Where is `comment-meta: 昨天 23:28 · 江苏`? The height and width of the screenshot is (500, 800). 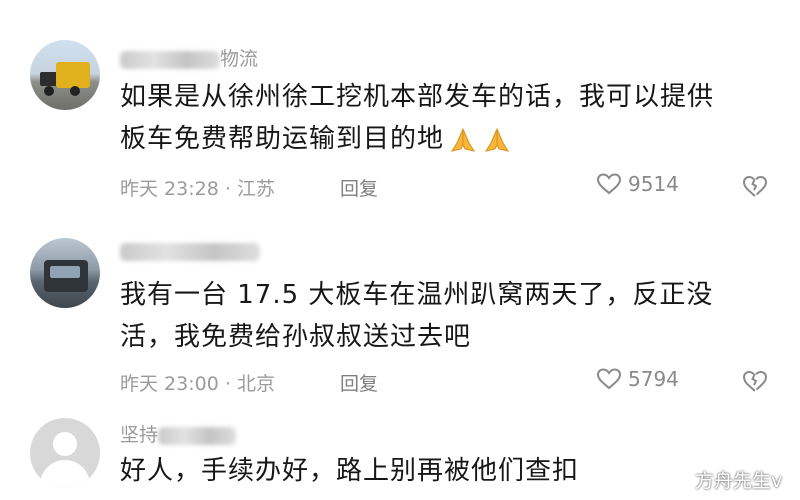
comment-meta: 昨天 23:28 · 江苏 is located at coordinates (197, 187).